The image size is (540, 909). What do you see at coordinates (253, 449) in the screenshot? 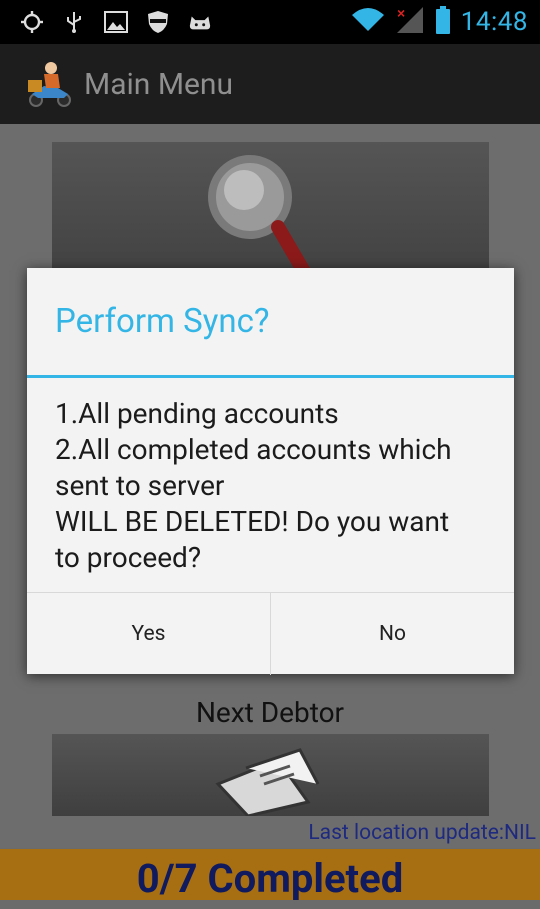
I see `dialog-message-line: 2.All completed accounts which` at bounding box center [253, 449].